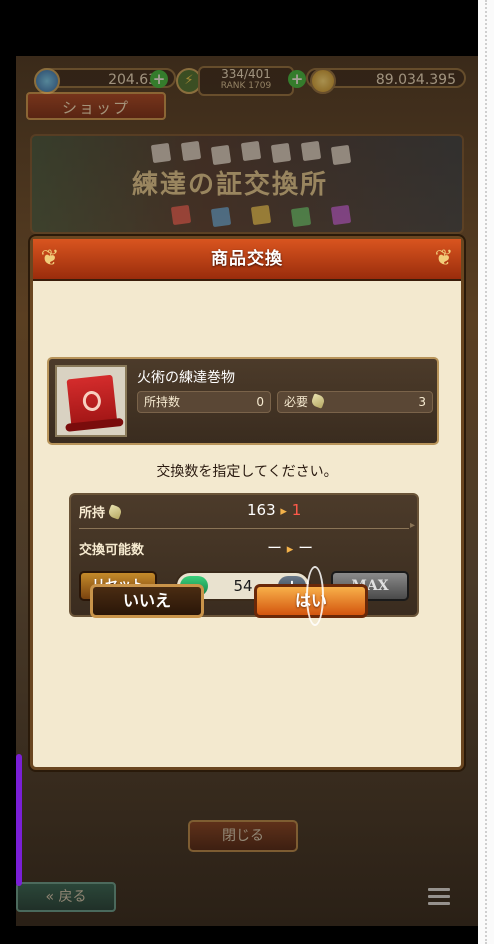  Describe the element at coordinates (96, 106) in the screenshot. I see `shop-tab: ショップ` at that location.